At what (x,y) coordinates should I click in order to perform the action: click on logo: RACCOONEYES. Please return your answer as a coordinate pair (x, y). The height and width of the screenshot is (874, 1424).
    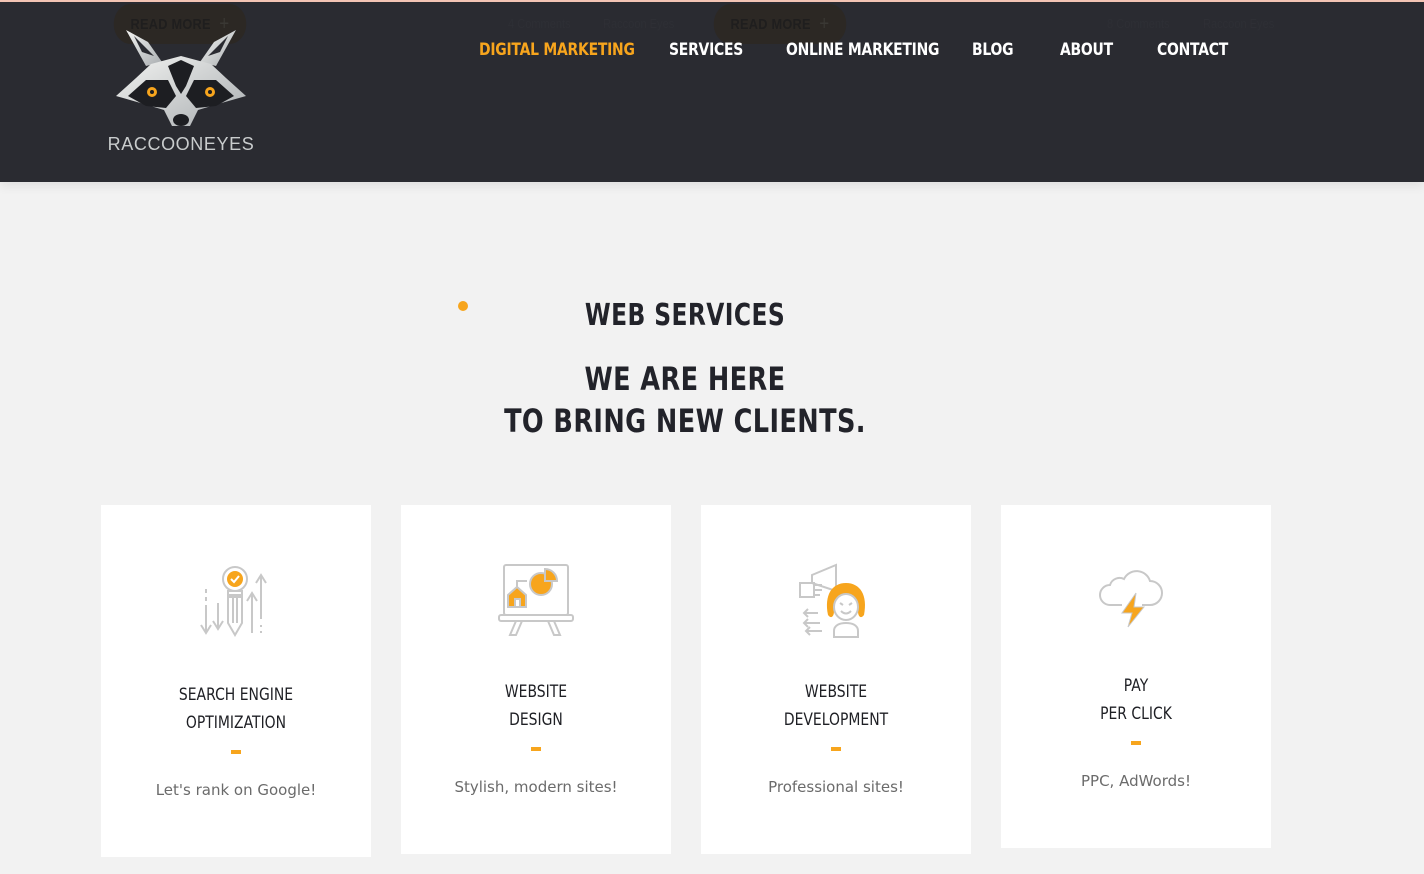
    Looking at the image, I should click on (181, 90).